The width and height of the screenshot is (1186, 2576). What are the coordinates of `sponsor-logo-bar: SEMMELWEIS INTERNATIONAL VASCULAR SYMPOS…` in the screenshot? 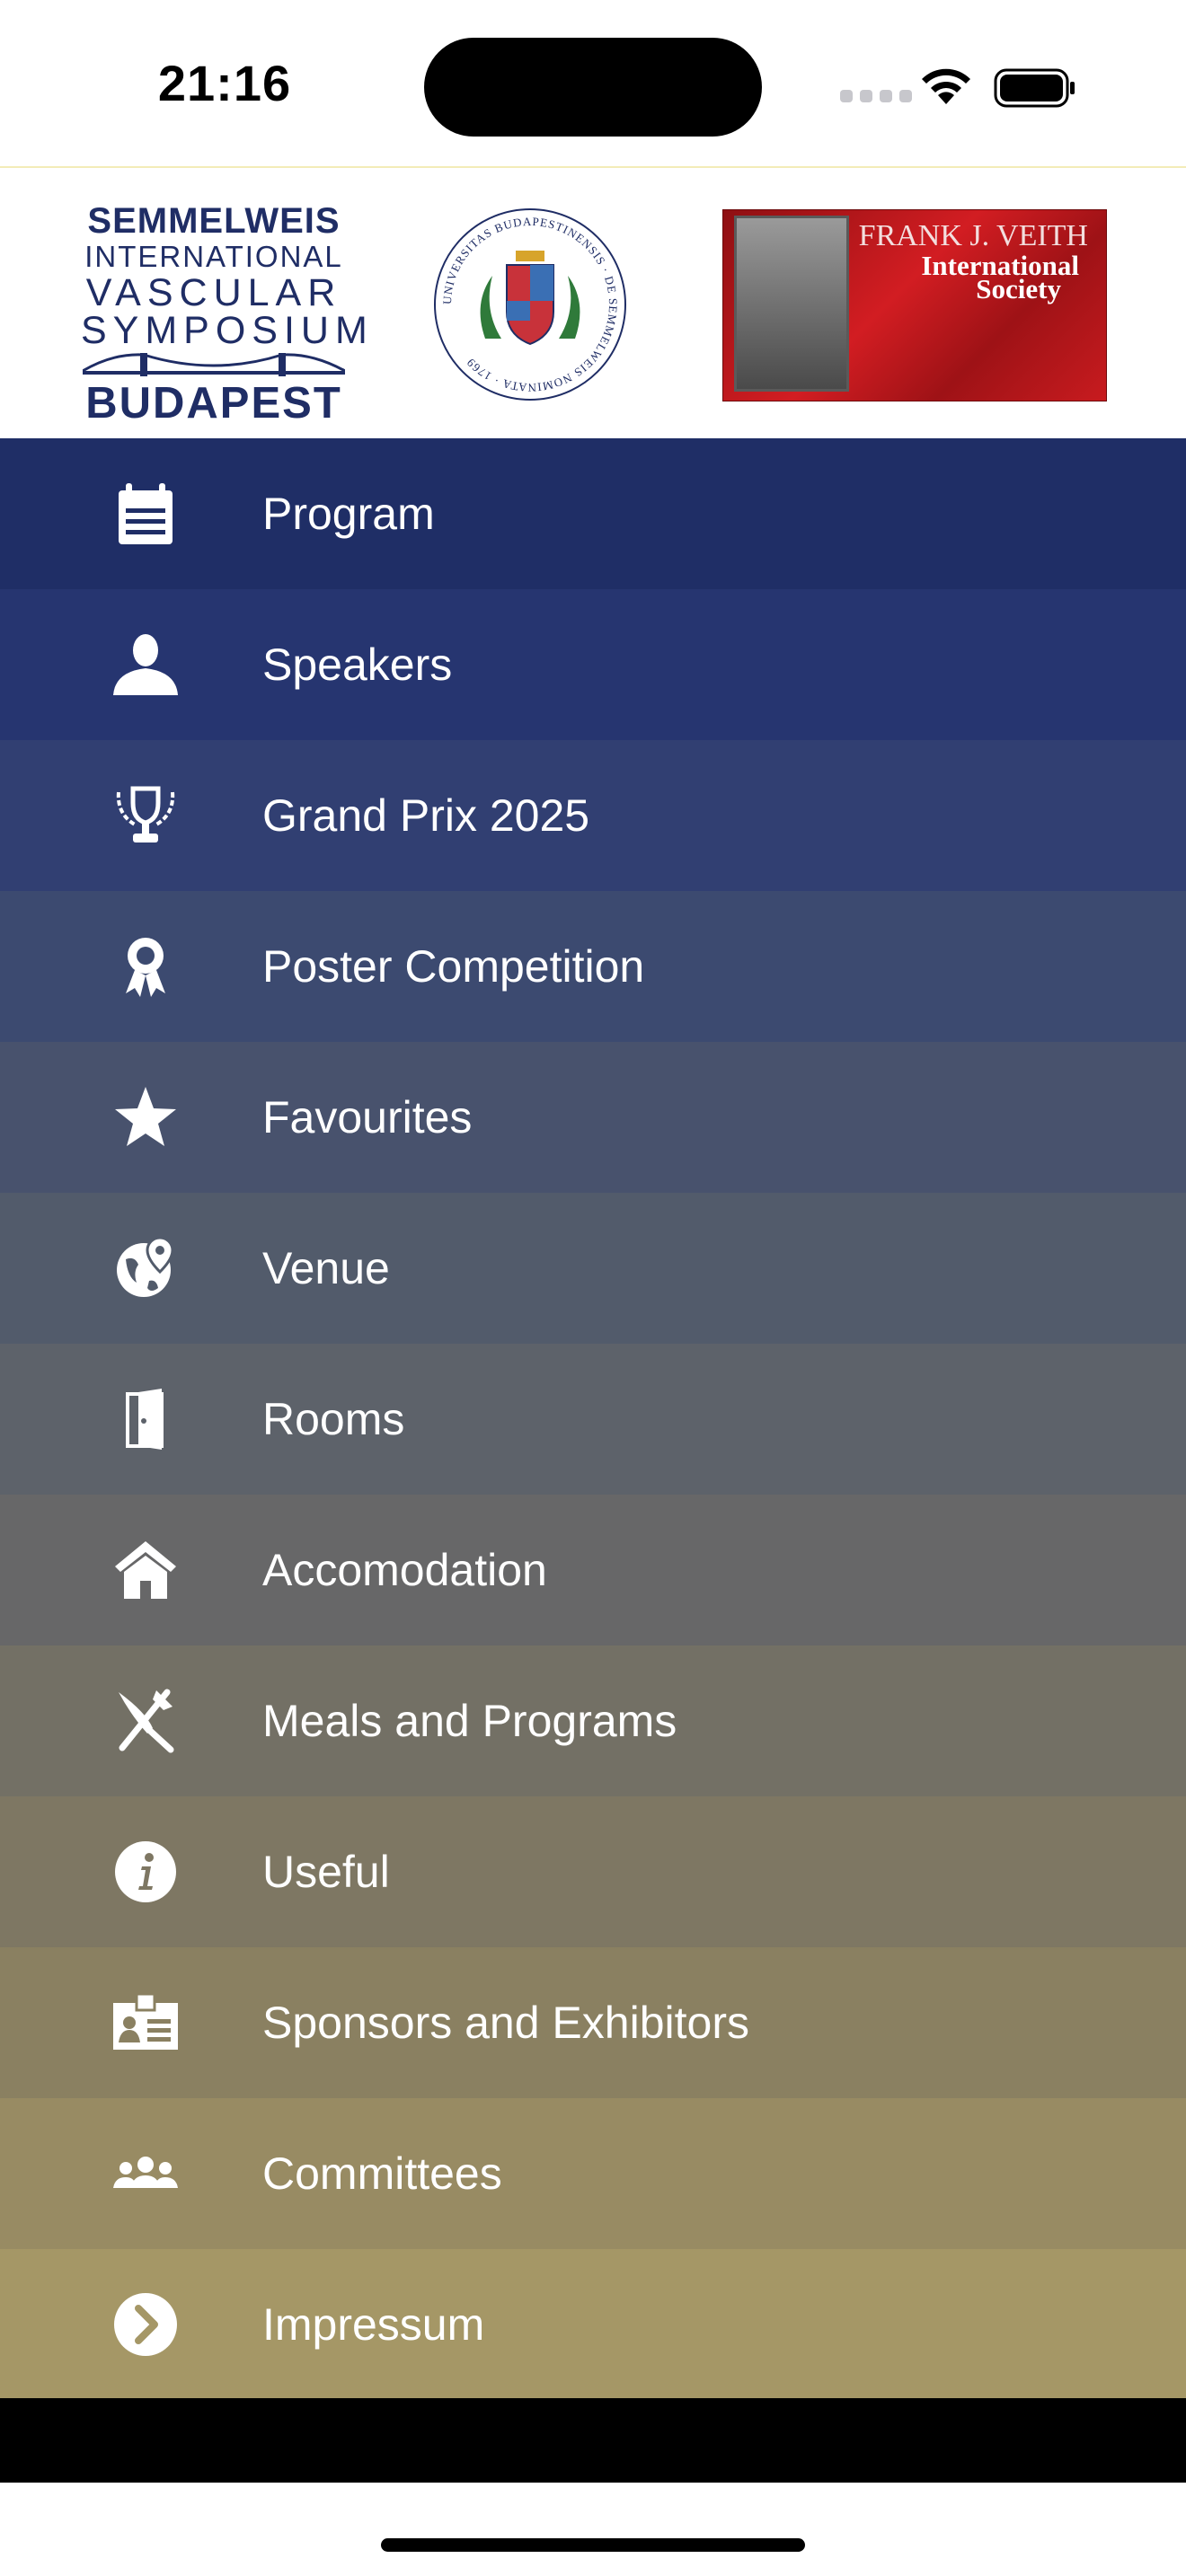 It's located at (593, 302).